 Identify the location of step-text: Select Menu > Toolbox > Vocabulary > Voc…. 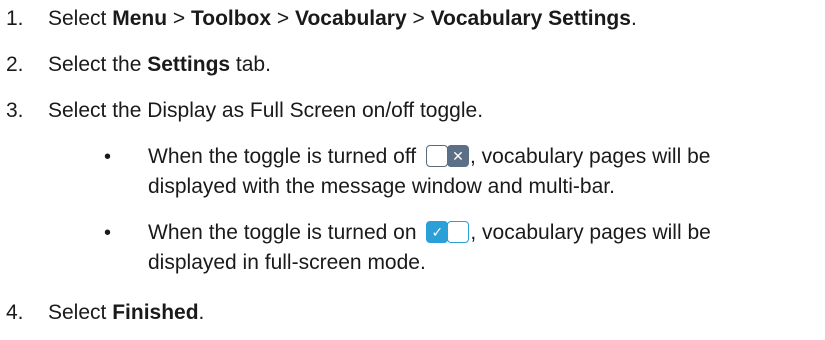
(342, 19).